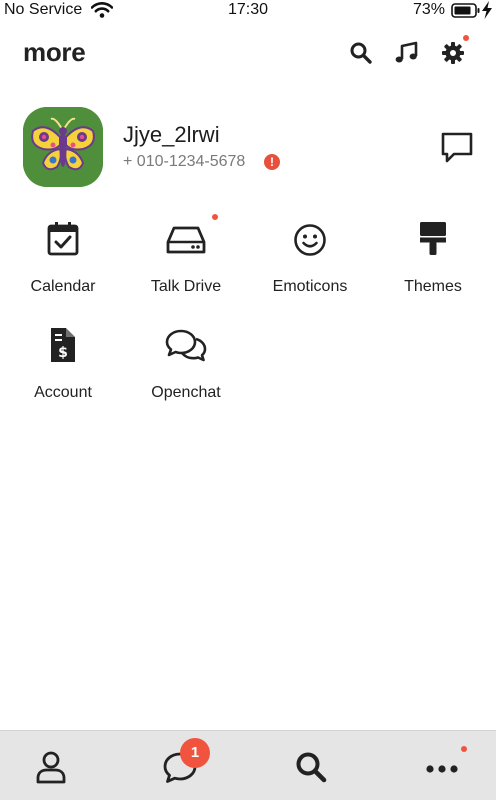 The image size is (496, 800). What do you see at coordinates (433, 267) in the screenshot?
I see `menu-item-themes: Themes` at bounding box center [433, 267].